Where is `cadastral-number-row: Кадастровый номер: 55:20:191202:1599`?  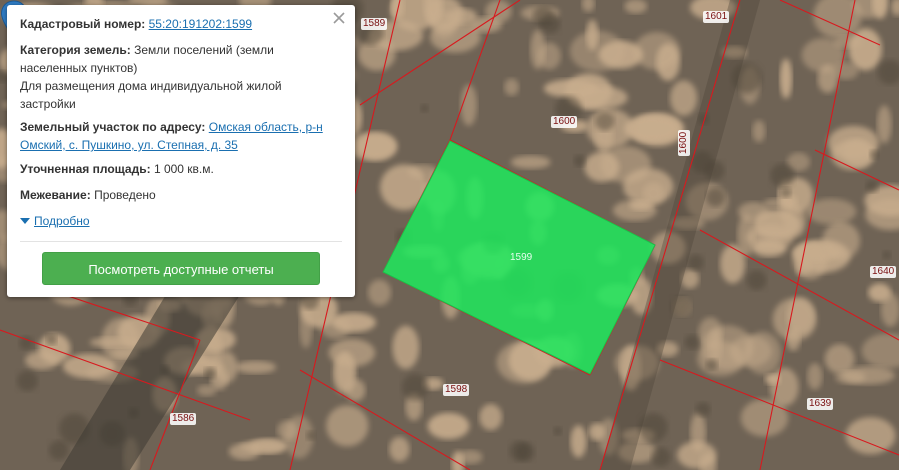
cadastral-number-row: Кадастровый номер: 55:20:191202:1599 is located at coordinates (175, 24).